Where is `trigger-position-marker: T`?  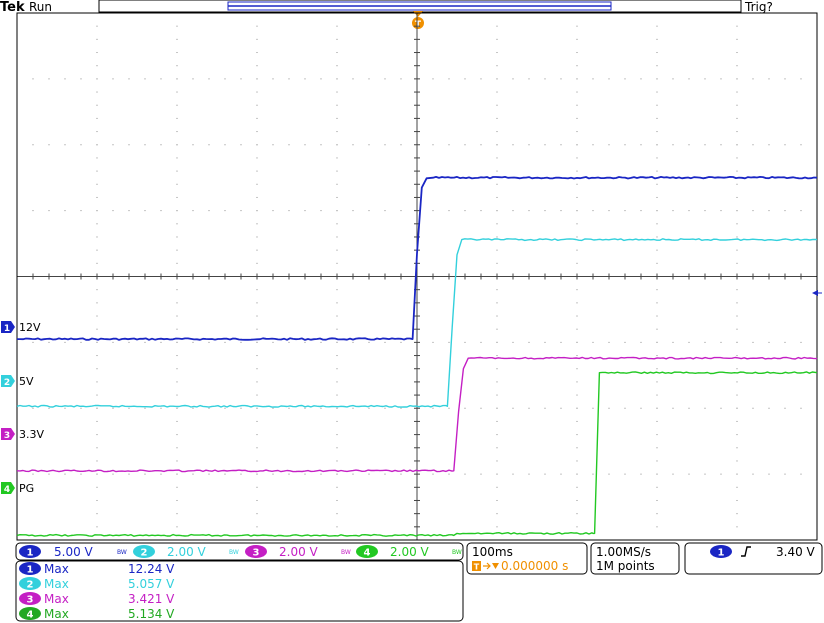 trigger-position-marker: T is located at coordinates (418, 20).